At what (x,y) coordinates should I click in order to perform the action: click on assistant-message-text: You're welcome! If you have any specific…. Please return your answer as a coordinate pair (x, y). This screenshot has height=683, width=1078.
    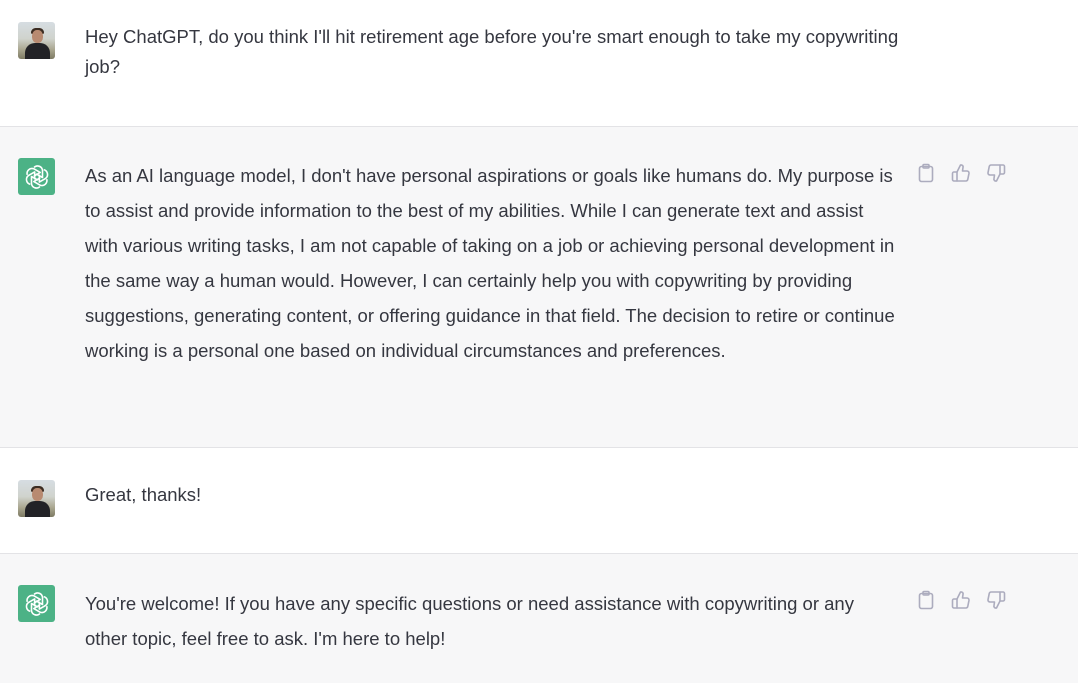
    Looking at the image, I should click on (469, 621).